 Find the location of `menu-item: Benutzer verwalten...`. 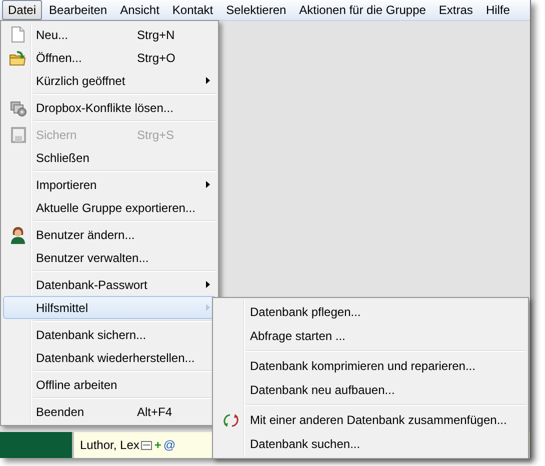

menu-item: Benutzer verwalten... is located at coordinates (109, 257).